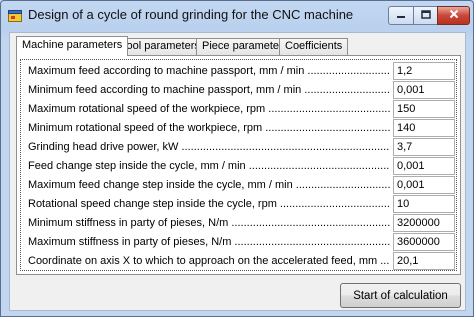 Image resolution: width=474 pixels, height=317 pixels. What do you see at coordinates (424, 166) in the screenshot?
I see `feed-change-step-input` at bounding box center [424, 166].